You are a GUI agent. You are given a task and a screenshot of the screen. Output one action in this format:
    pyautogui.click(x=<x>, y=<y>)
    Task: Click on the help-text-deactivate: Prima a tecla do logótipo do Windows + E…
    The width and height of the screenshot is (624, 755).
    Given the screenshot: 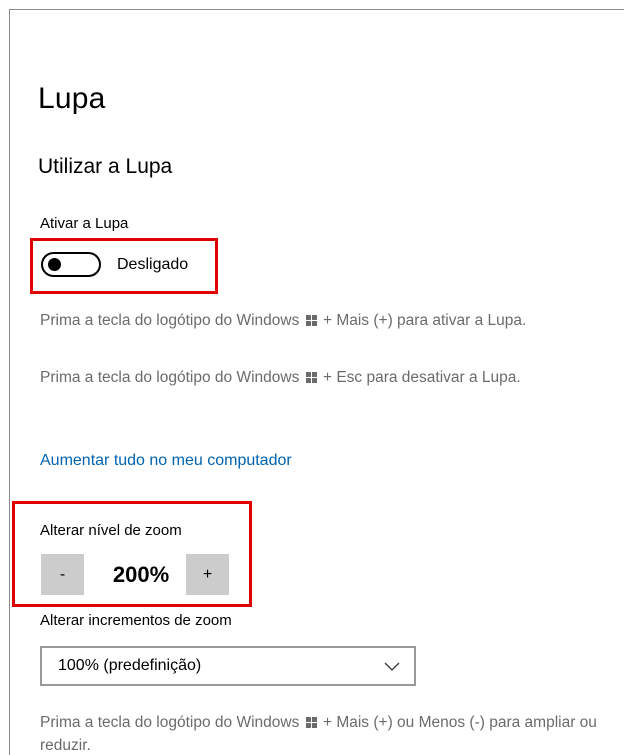 What is the action you would take?
    pyautogui.click(x=332, y=377)
    